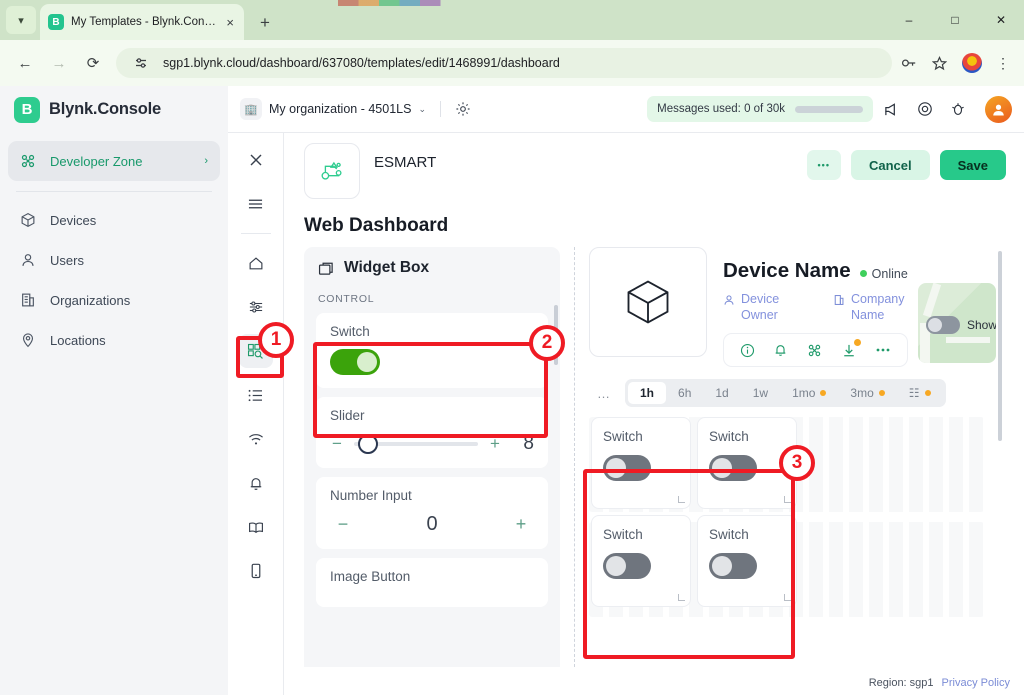  What do you see at coordinates (823, 393) in the screenshot?
I see `pro-badge-icon` at bounding box center [823, 393].